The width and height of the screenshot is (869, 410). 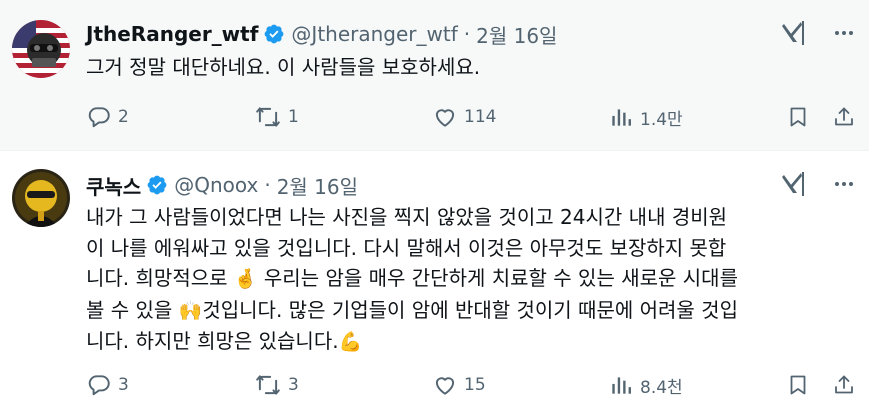 What do you see at coordinates (661, 387) in the screenshot?
I see `view-count: 8.4천` at bounding box center [661, 387].